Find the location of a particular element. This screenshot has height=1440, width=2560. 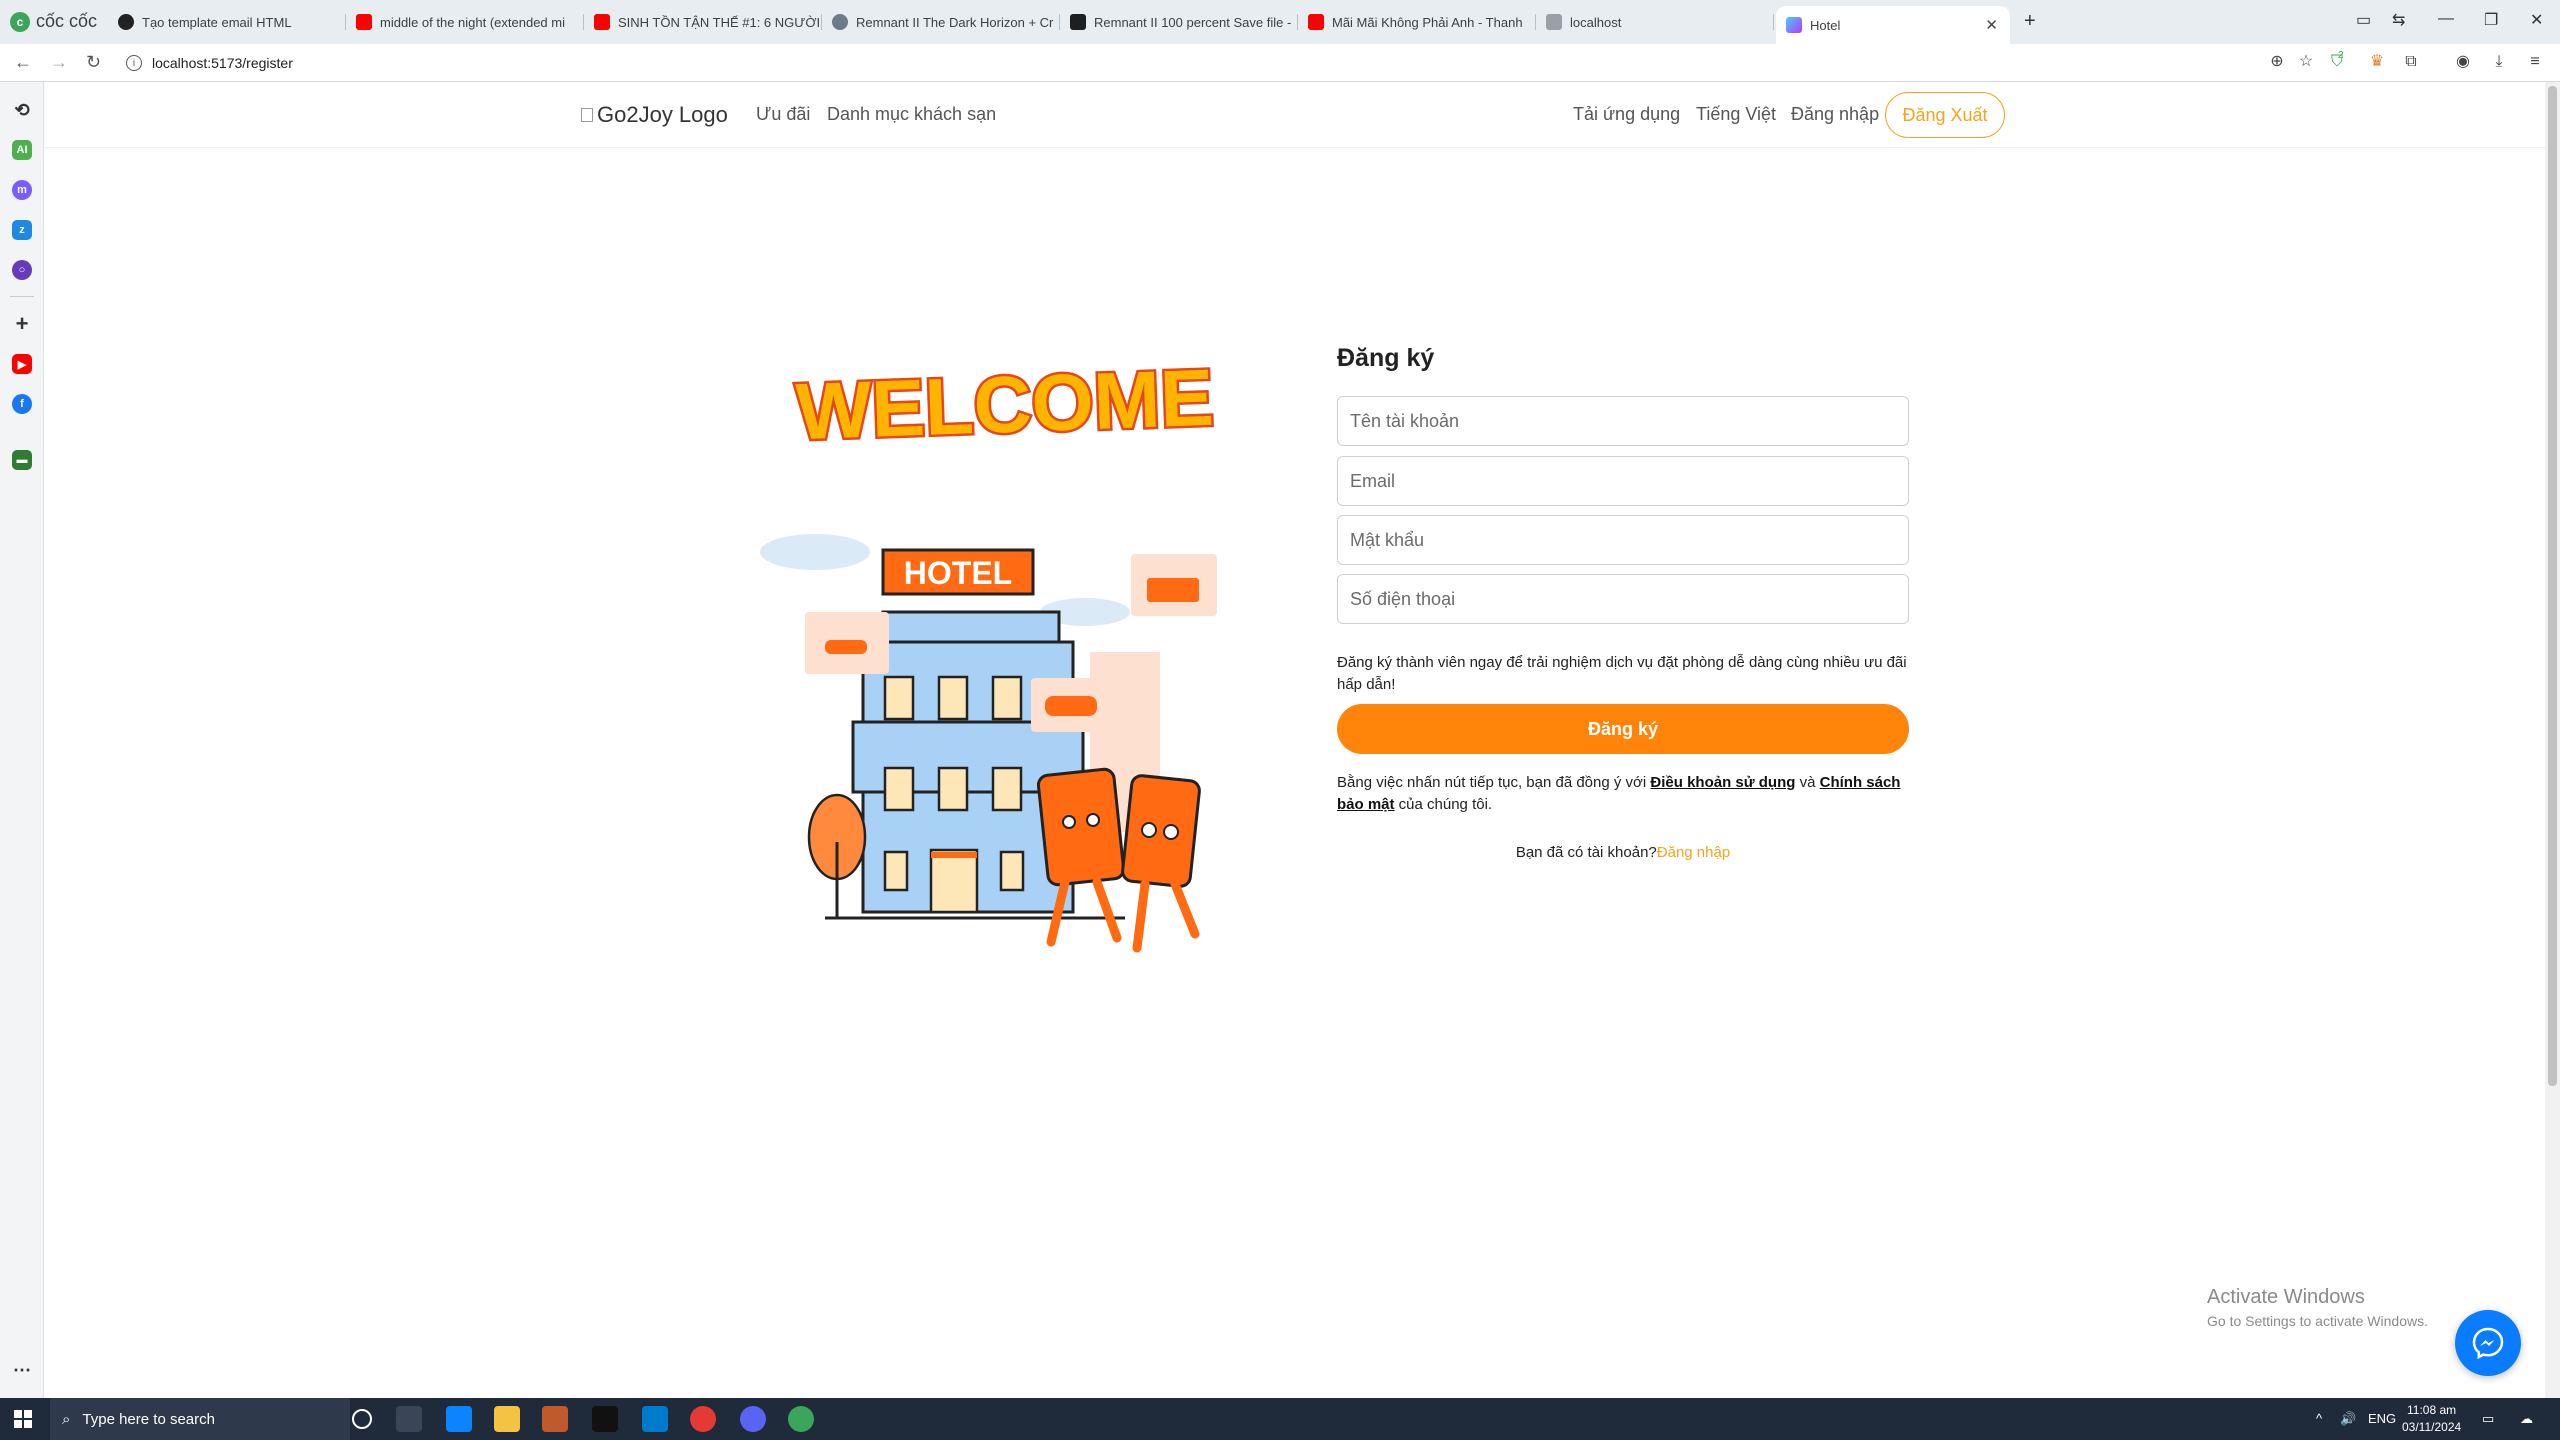

address-bar: i localhost:5173/register is located at coordinates (209, 63).